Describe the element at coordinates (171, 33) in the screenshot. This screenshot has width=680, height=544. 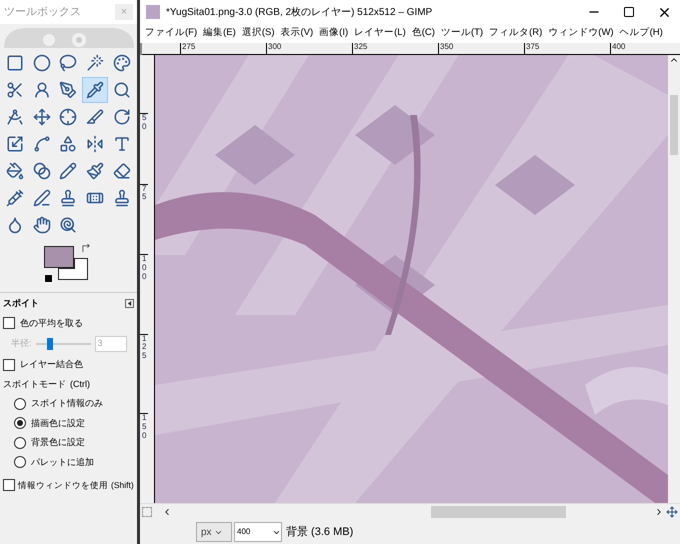
I see `menu-item: ファイル(F)` at that location.